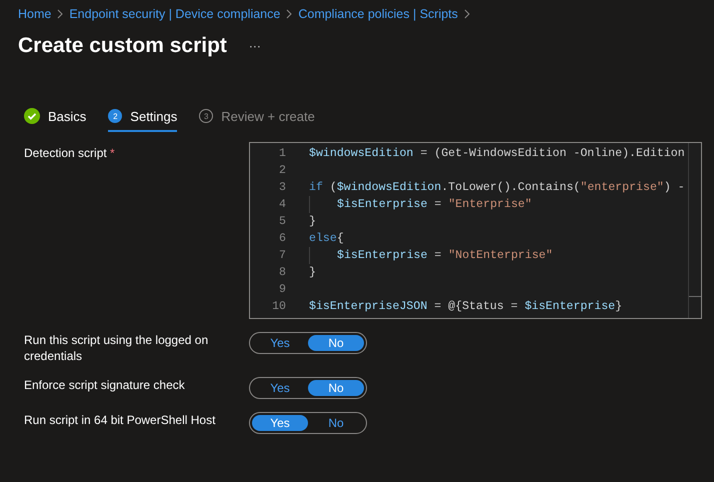  I want to click on check-circle-icon, so click(32, 116).